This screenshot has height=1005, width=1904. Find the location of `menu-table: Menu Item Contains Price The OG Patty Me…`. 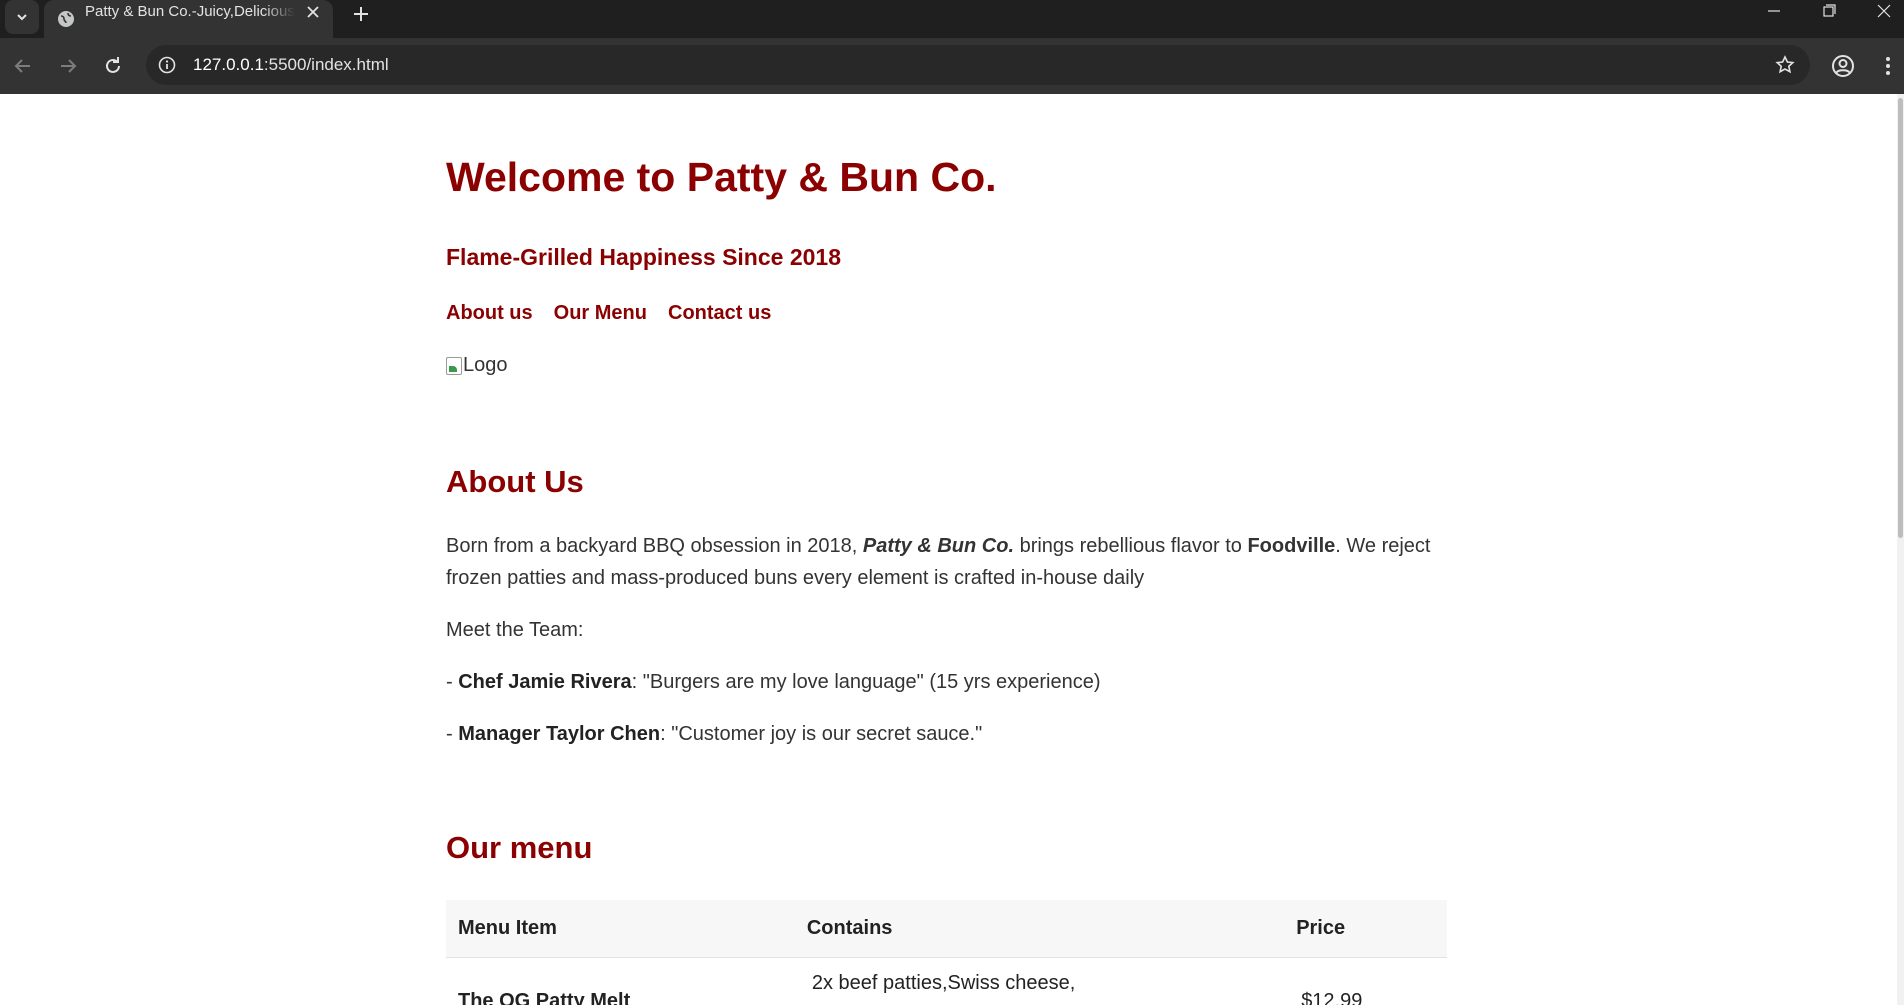

menu-table: Menu Item Contains Price The OG Patty Me… is located at coordinates (946, 952).